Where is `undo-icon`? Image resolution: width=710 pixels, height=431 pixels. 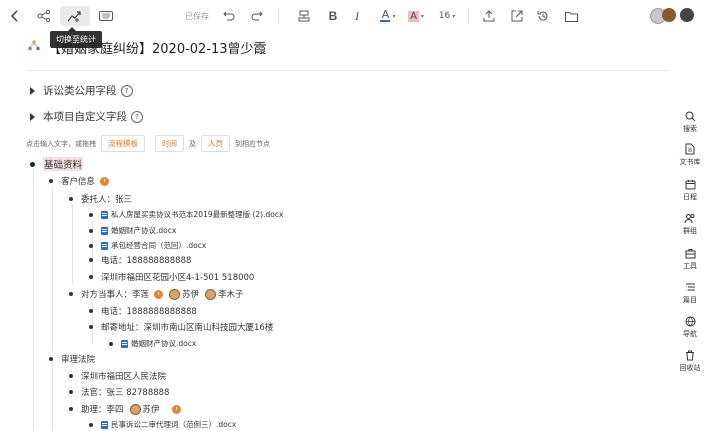
undo-icon is located at coordinates (229, 16).